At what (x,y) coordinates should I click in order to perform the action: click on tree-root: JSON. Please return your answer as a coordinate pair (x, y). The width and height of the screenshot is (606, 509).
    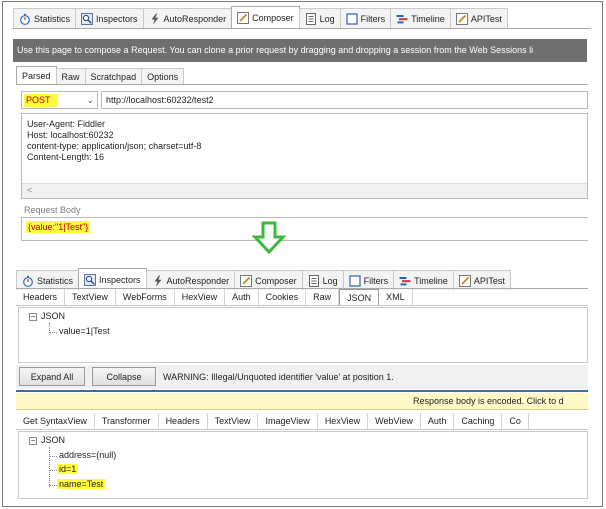
    Looking at the image, I should click on (53, 440).